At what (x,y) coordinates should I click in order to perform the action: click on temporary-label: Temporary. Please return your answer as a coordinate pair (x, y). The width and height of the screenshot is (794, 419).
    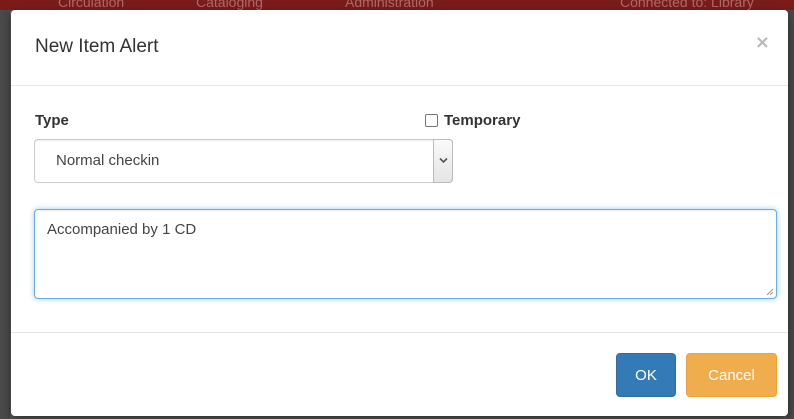
    Looking at the image, I should click on (482, 120).